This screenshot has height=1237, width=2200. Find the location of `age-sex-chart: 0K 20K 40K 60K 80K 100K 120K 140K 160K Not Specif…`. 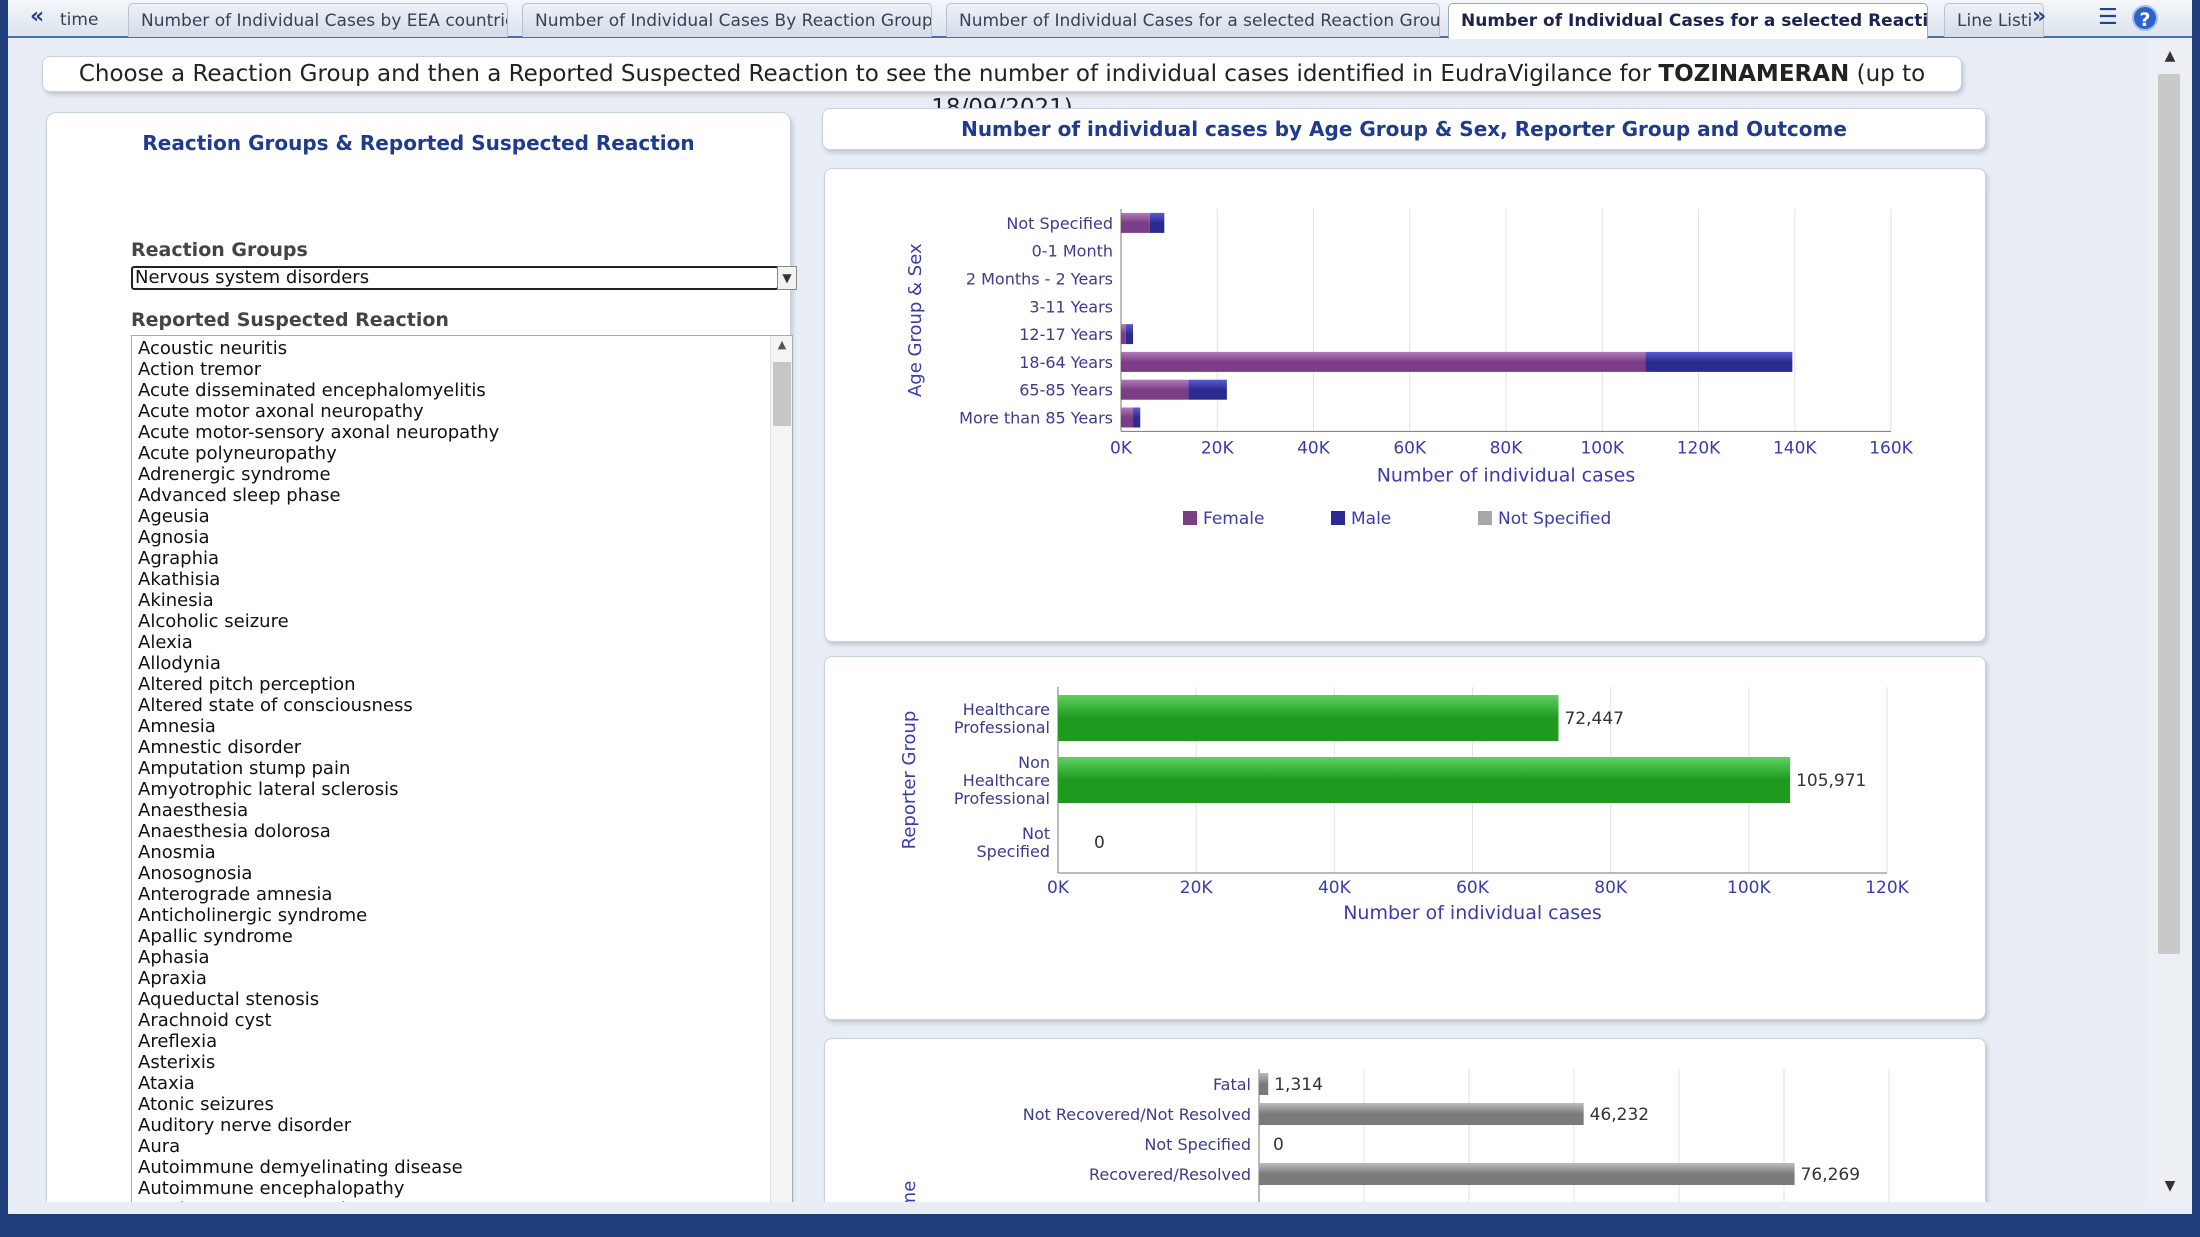

age-sex-chart: 0K 20K 40K 60K 80K 100K 120K 140K 160K Not Specif… is located at coordinates (1409, 369).